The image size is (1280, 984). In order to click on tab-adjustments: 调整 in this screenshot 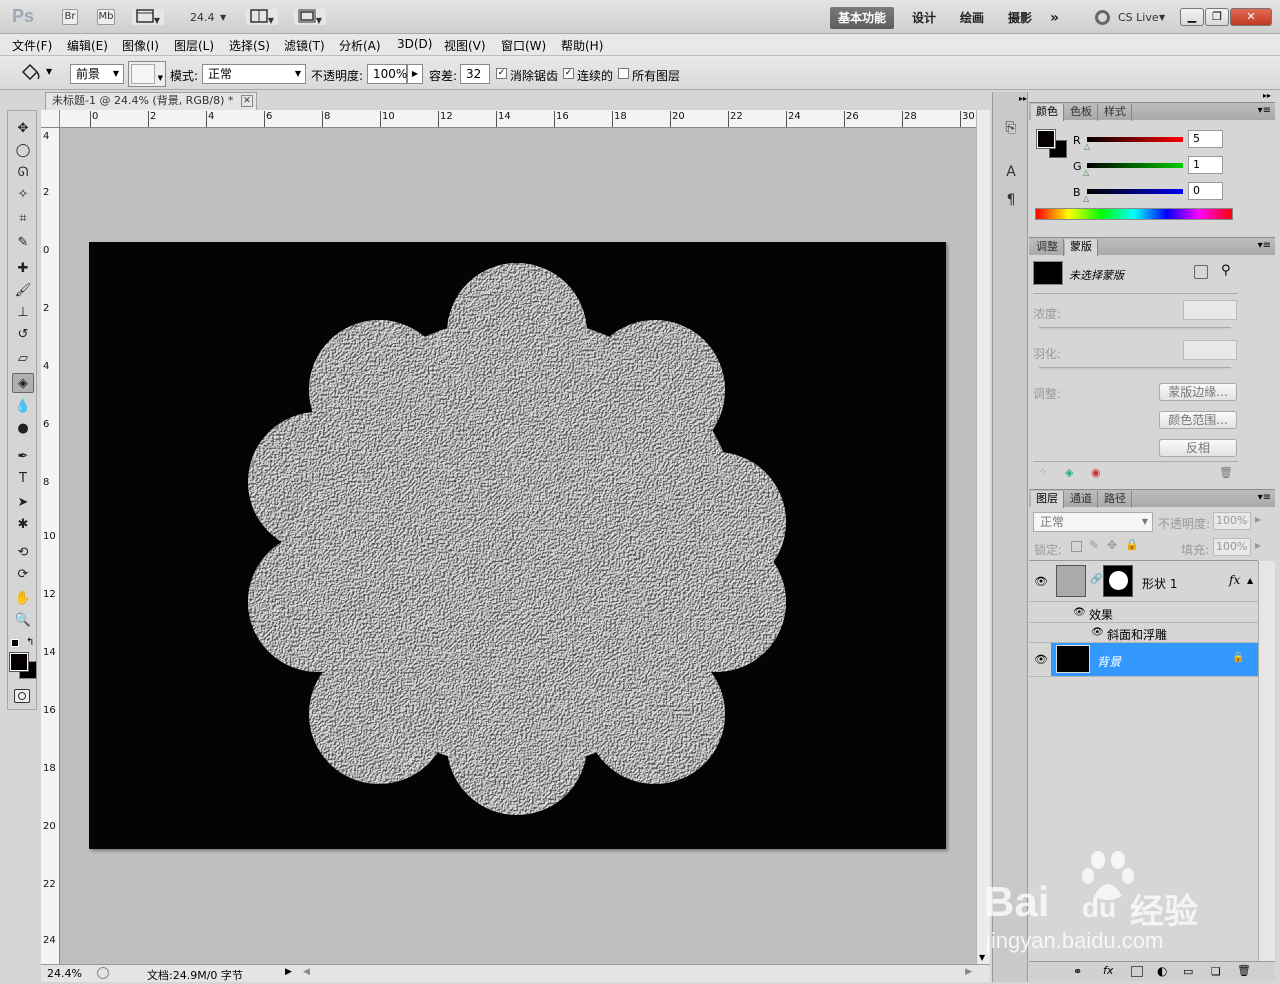, I will do `click(1047, 247)`.